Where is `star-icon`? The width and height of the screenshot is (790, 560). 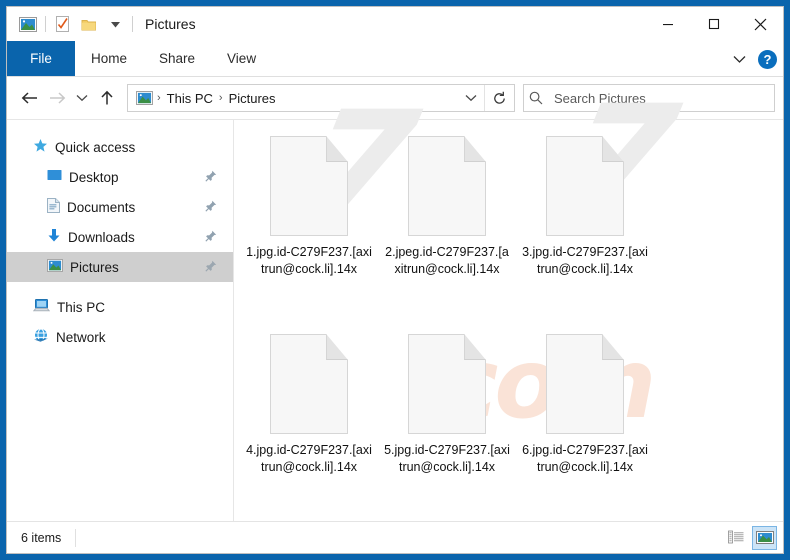
star-icon is located at coordinates (40, 147).